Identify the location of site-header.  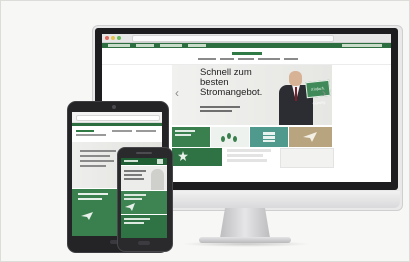
(246, 56).